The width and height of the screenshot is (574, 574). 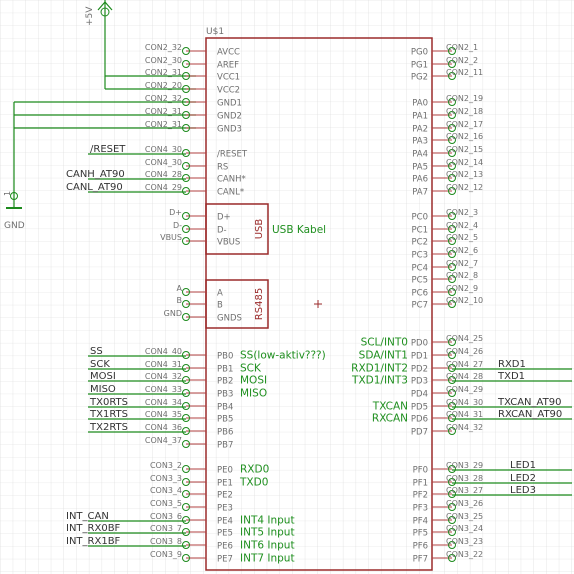 What do you see at coordinates (420, 522) in the screenshot?
I see `right-pin-name: PF4` at bounding box center [420, 522].